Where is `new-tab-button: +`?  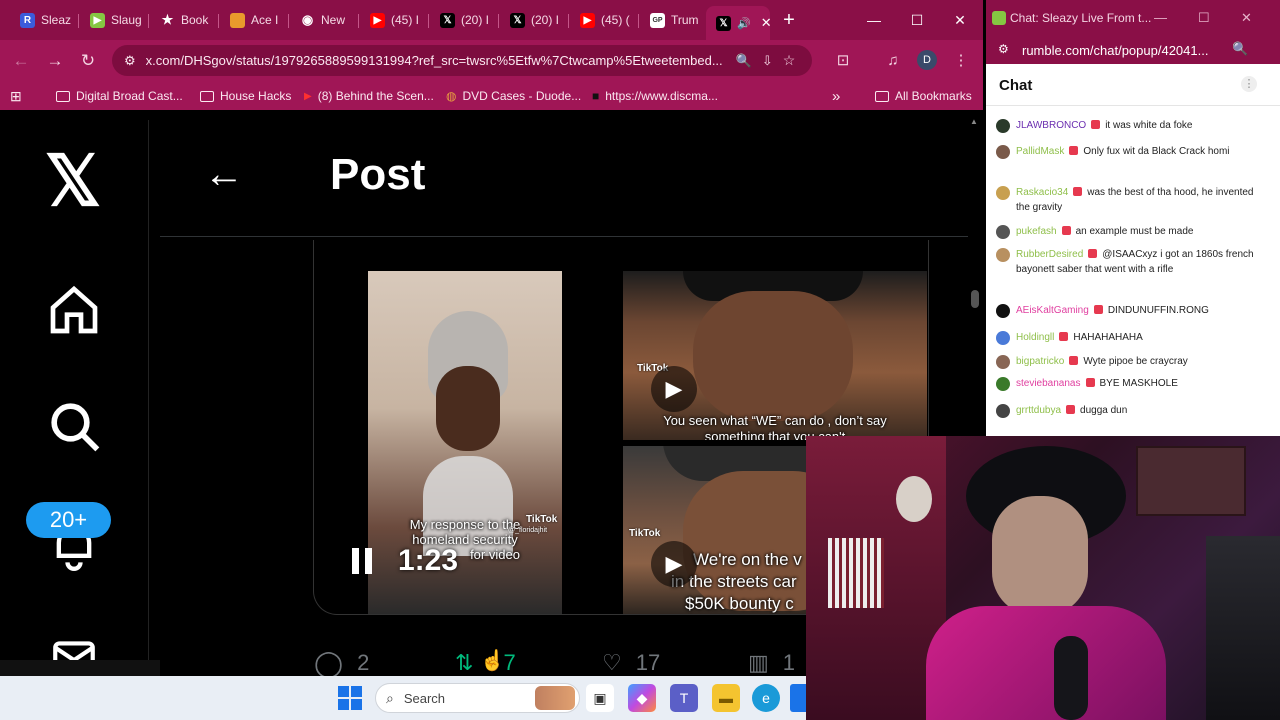 new-tab-button: + is located at coordinates (789, 20).